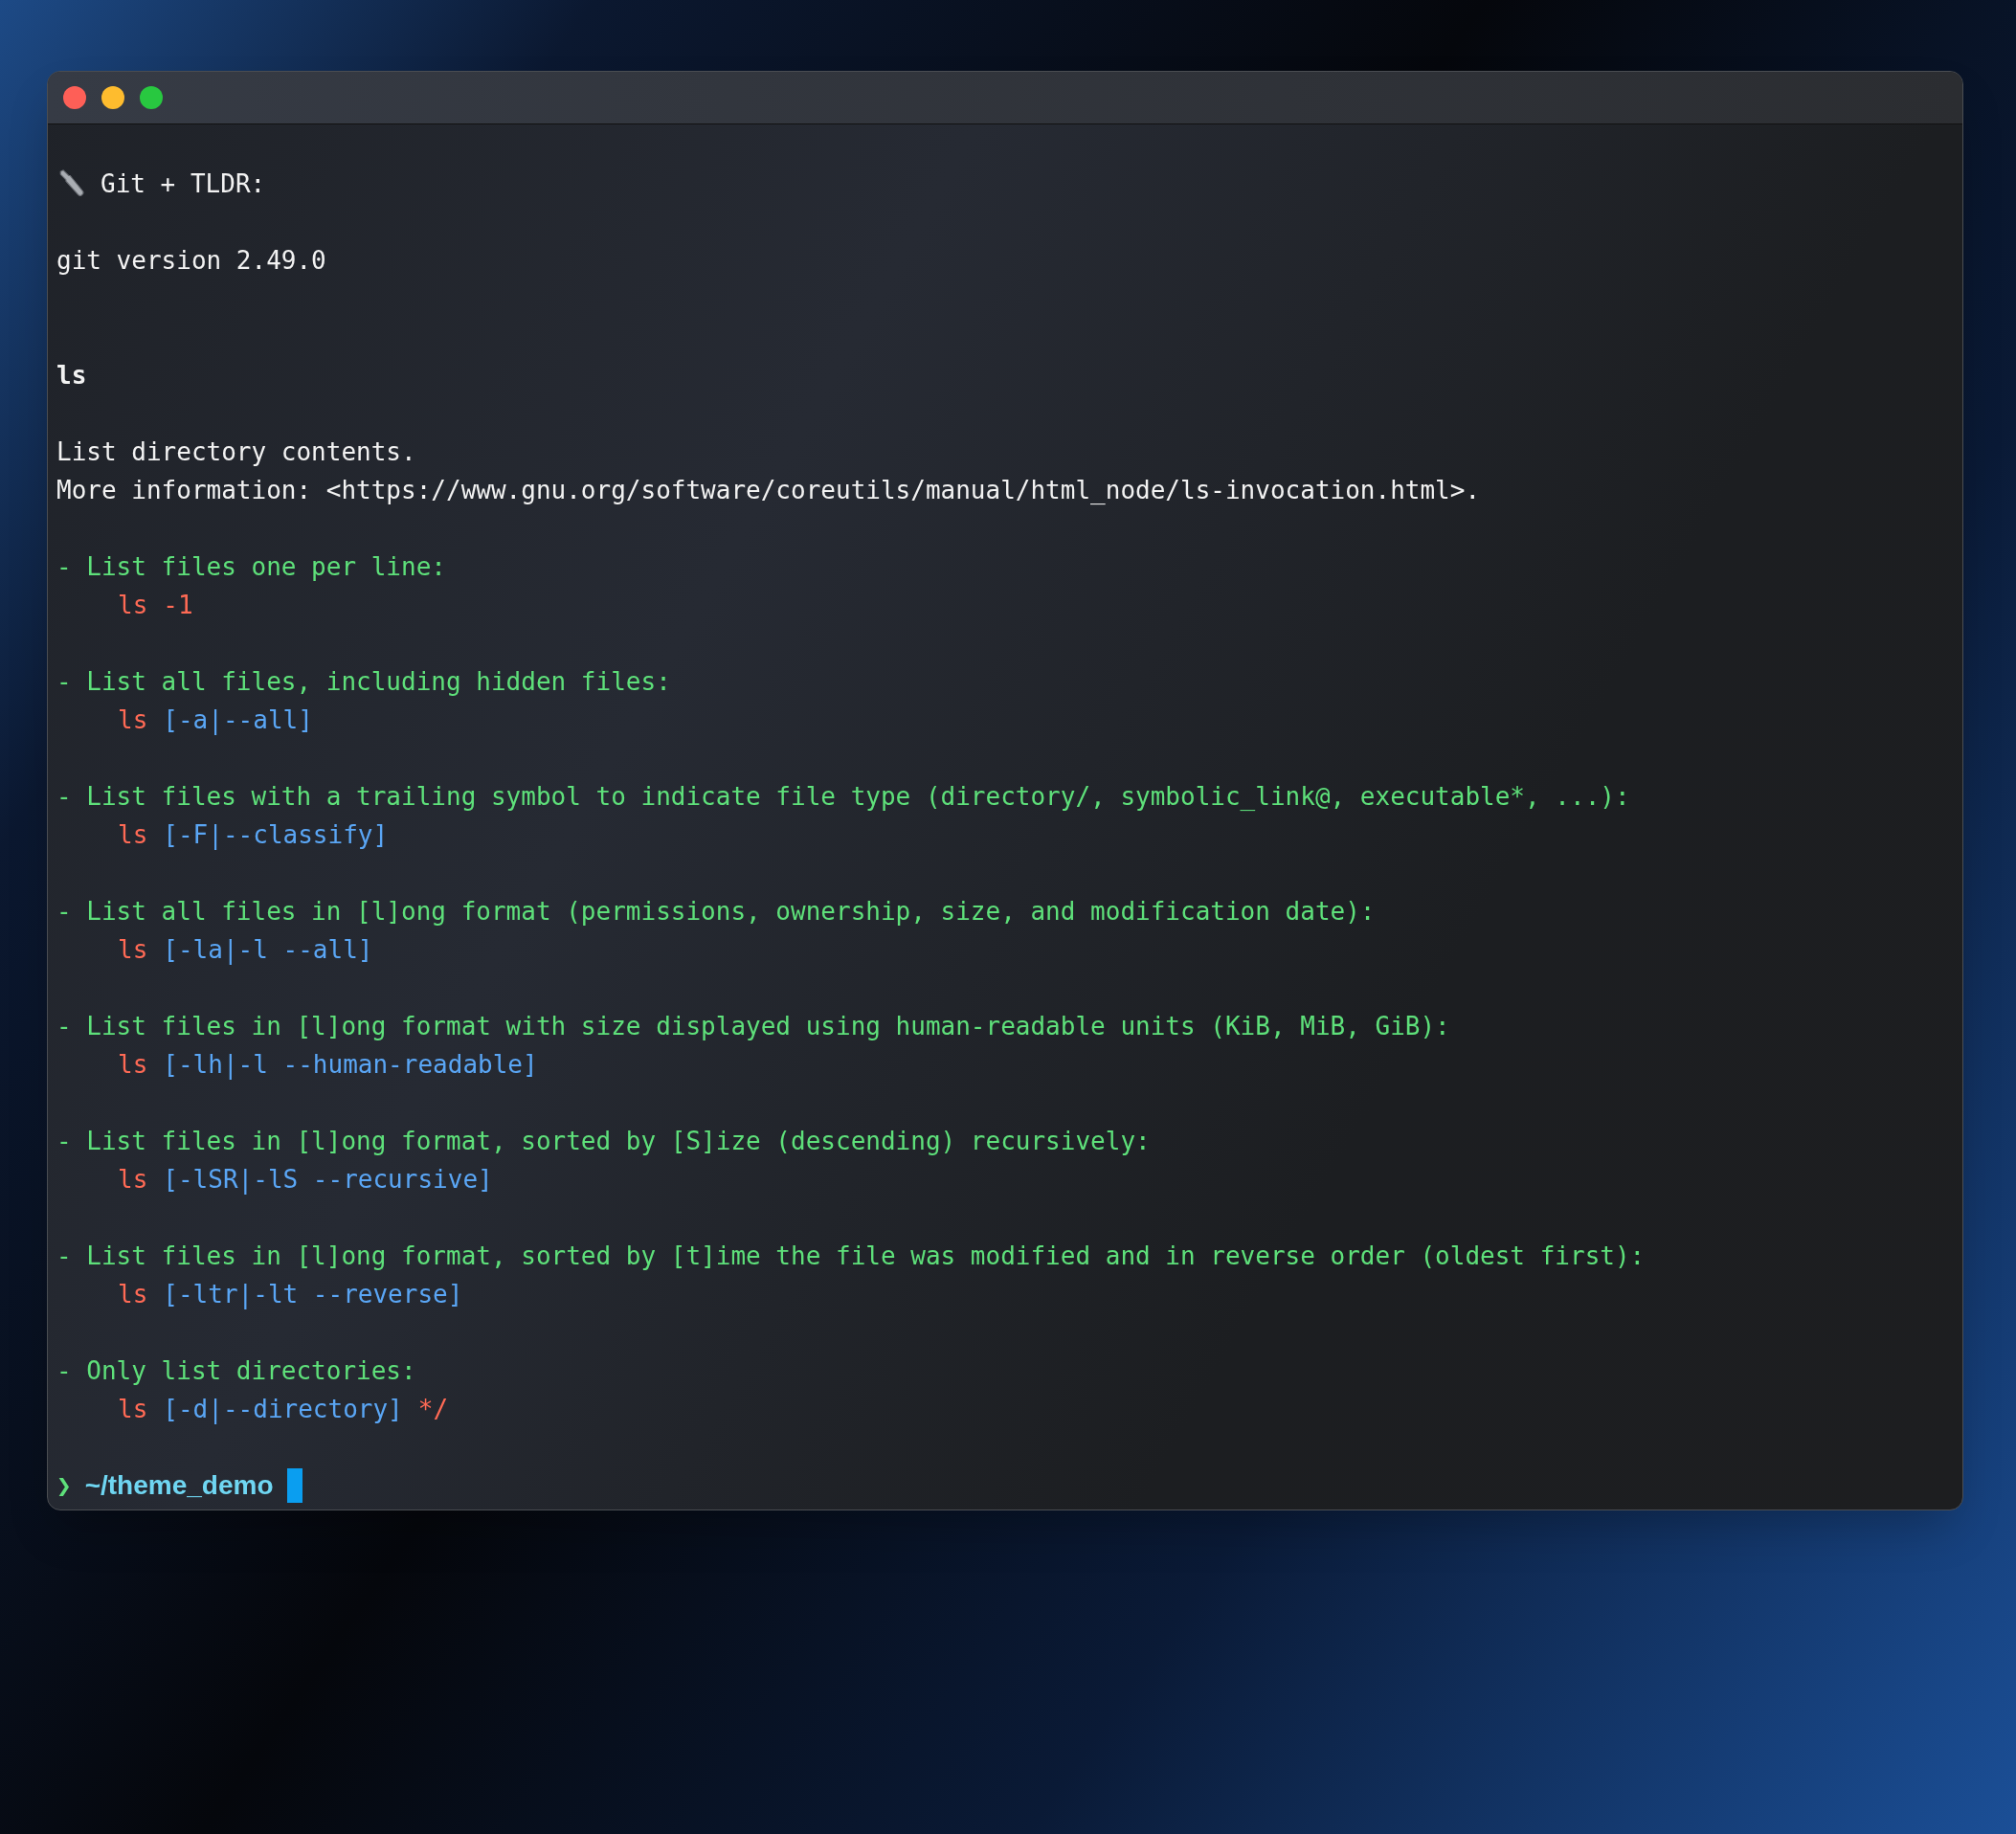 The width and height of the screenshot is (2016, 1834). I want to click on prompt-path: ~/theme_demo, so click(179, 1486).